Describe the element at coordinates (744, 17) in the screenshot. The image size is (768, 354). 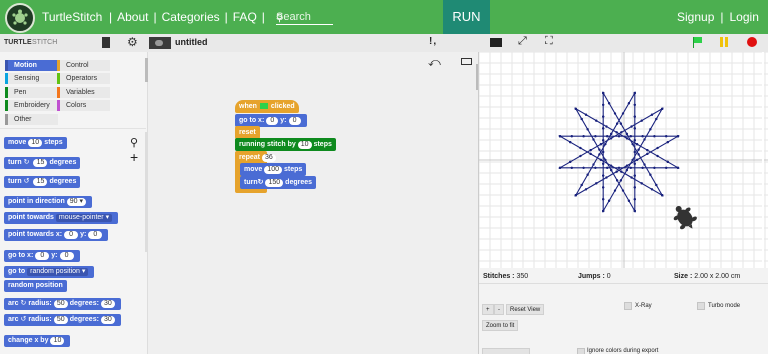
I see `login-link: Login` at that location.